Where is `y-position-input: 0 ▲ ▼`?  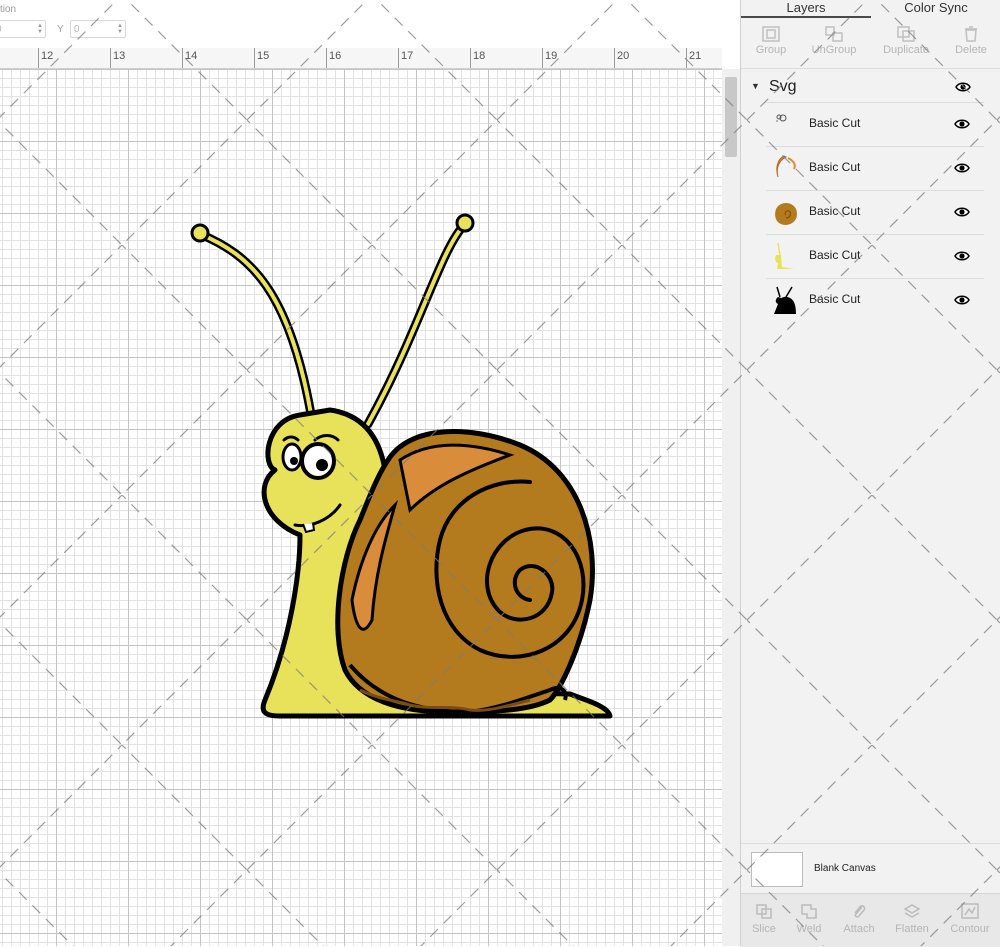 y-position-input: 0 ▲ ▼ is located at coordinates (98, 29).